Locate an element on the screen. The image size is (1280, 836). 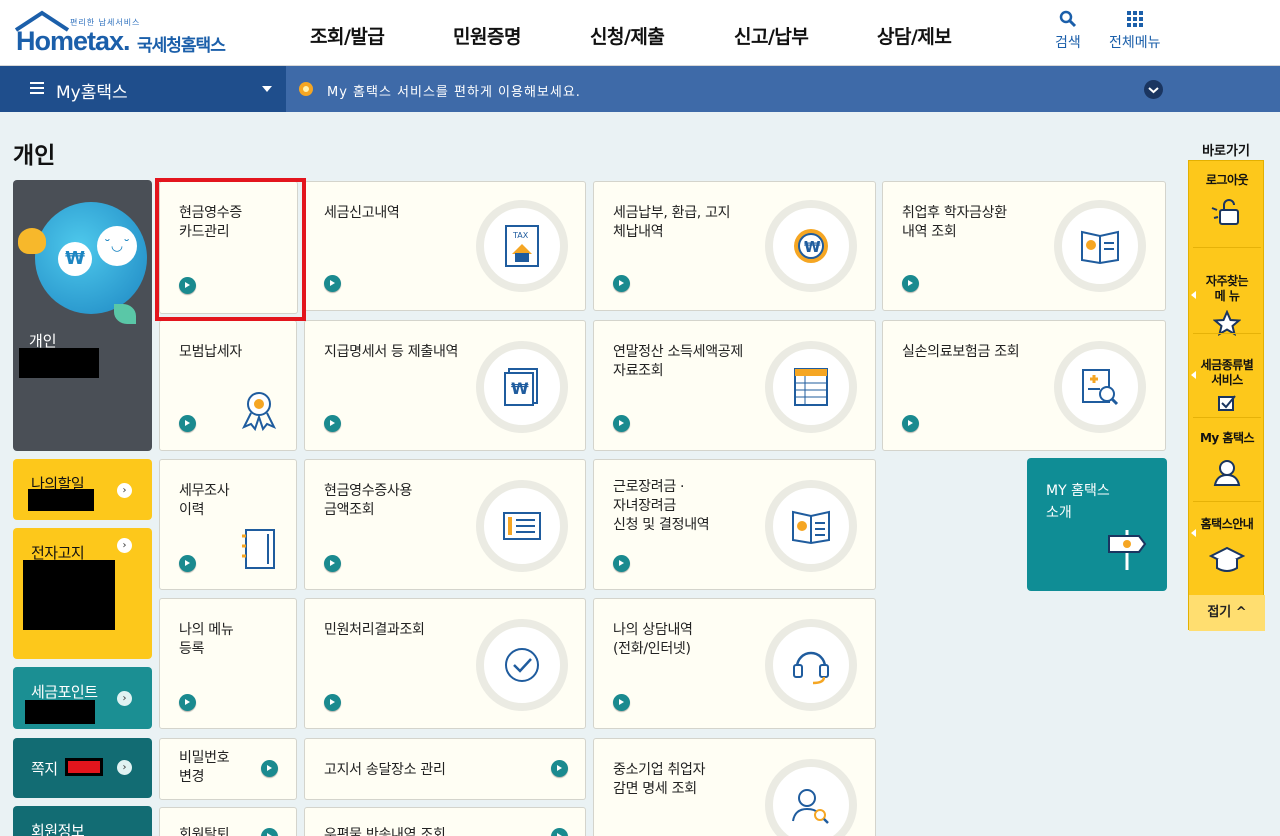
card-tax-payment: 세금납부, 환급, 고지 체납내역 ₩ is located at coordinates (734, 246).